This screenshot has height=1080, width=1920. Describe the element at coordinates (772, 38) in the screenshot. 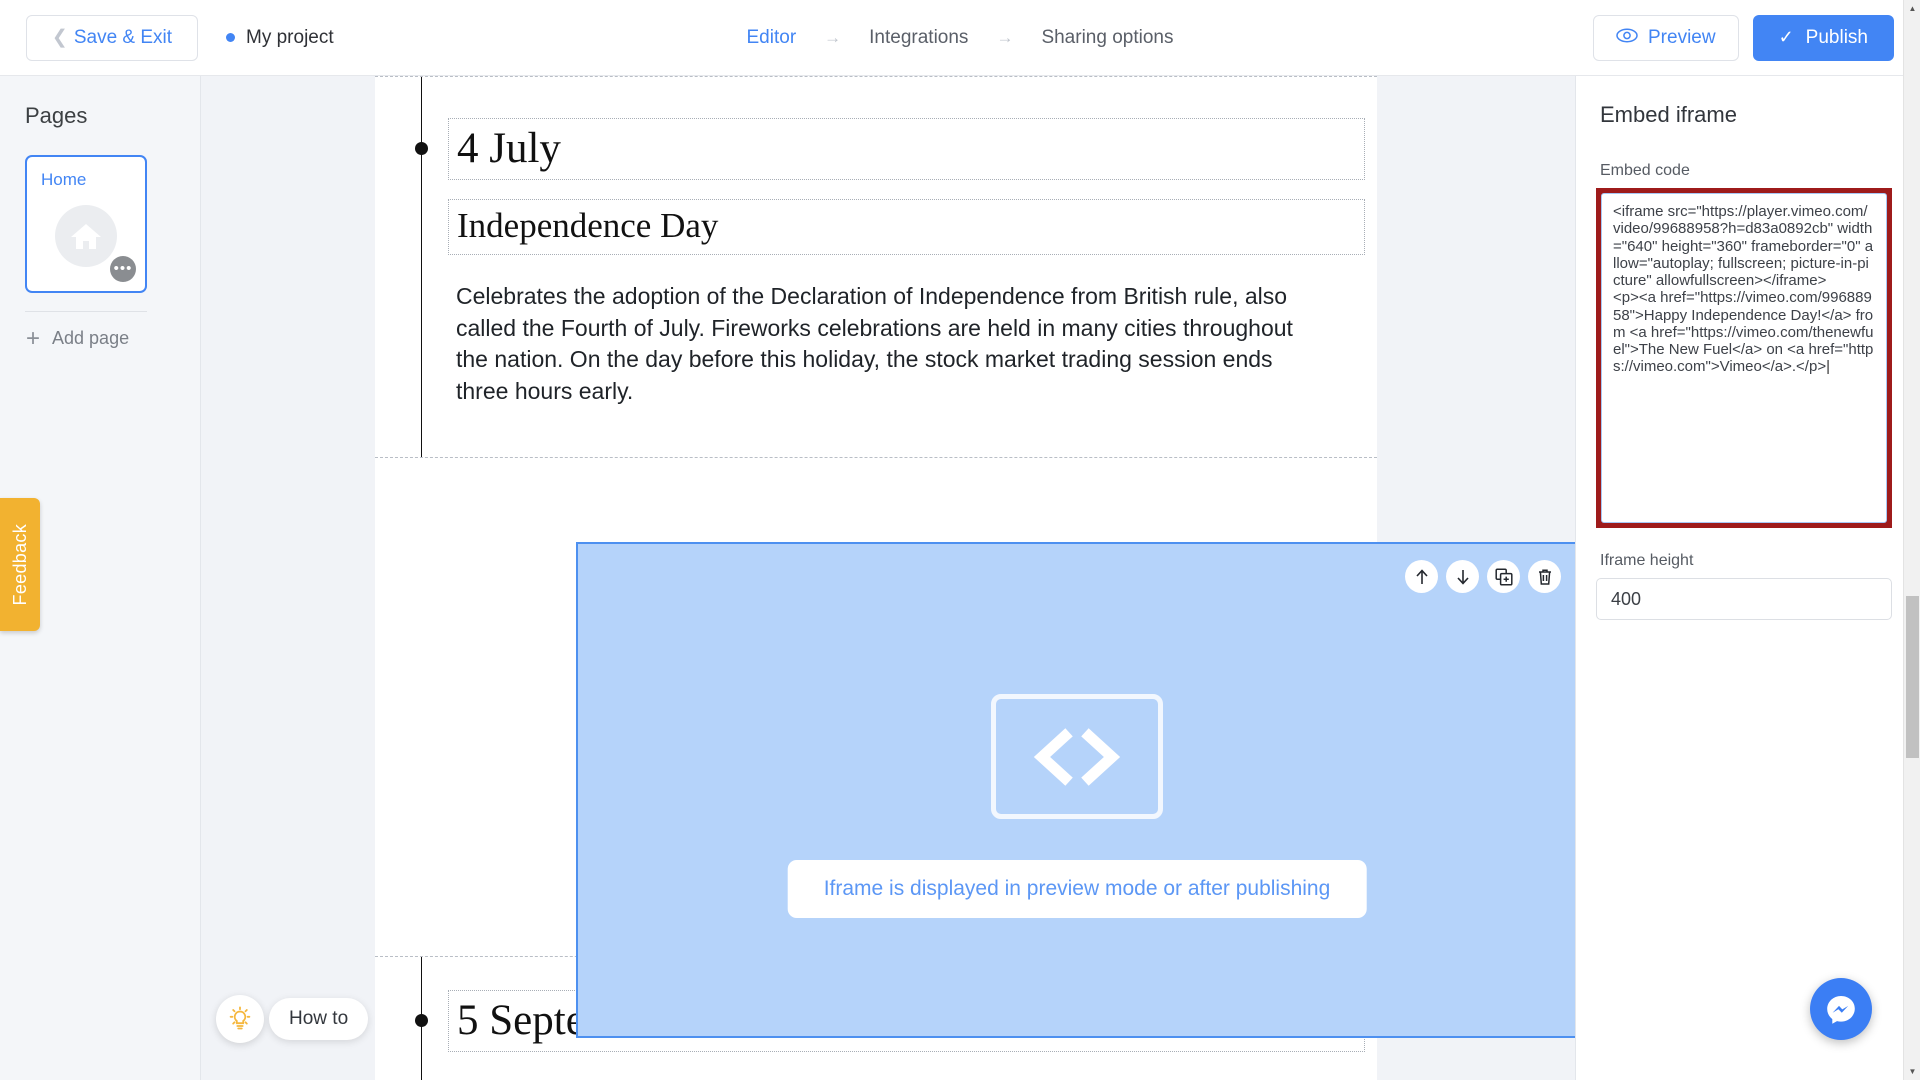

I see `breadcrumb-item-editor: Editor` at that location.